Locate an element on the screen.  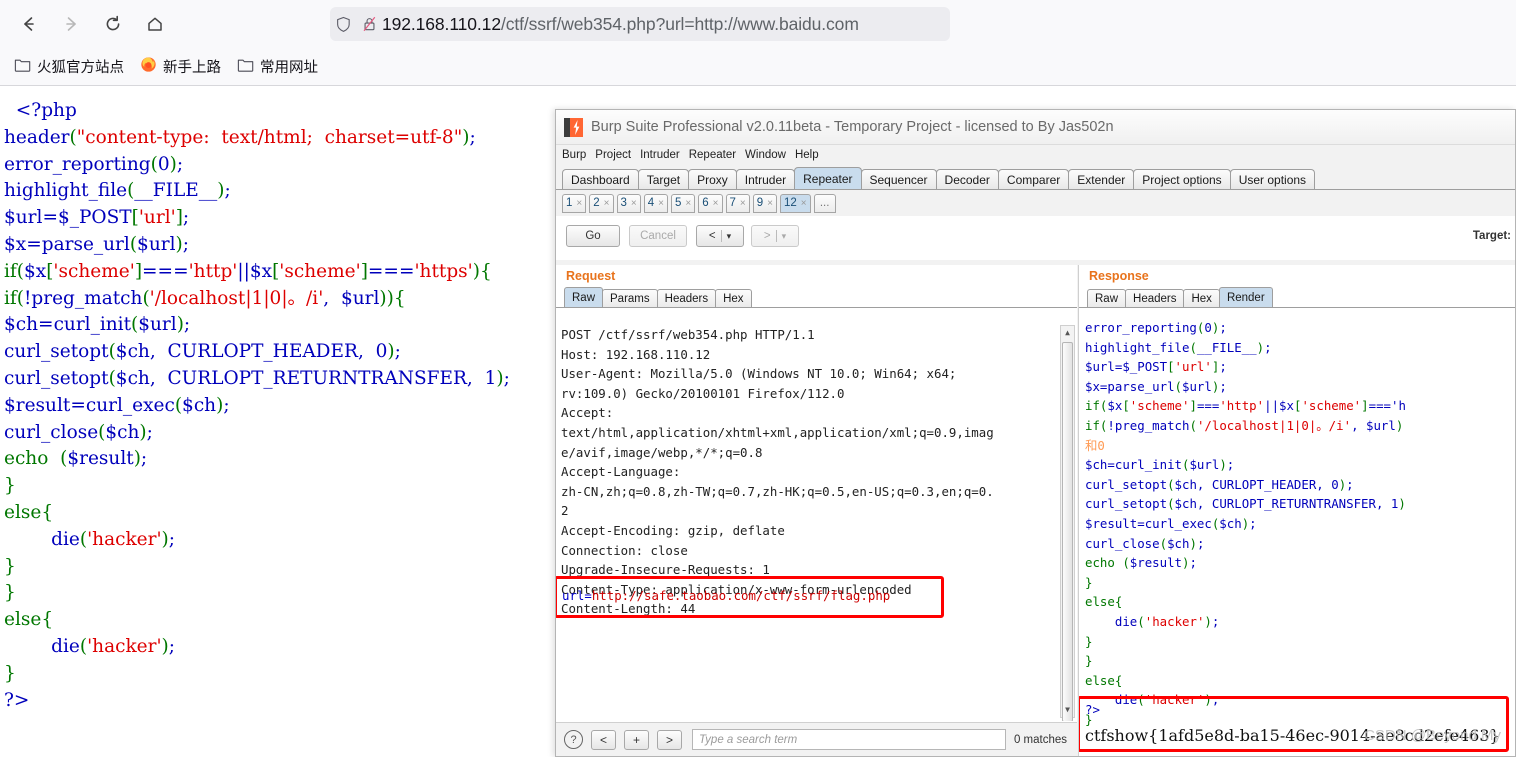
bookmark-item-1: 新手上路 is located at coordinates (180, 67).